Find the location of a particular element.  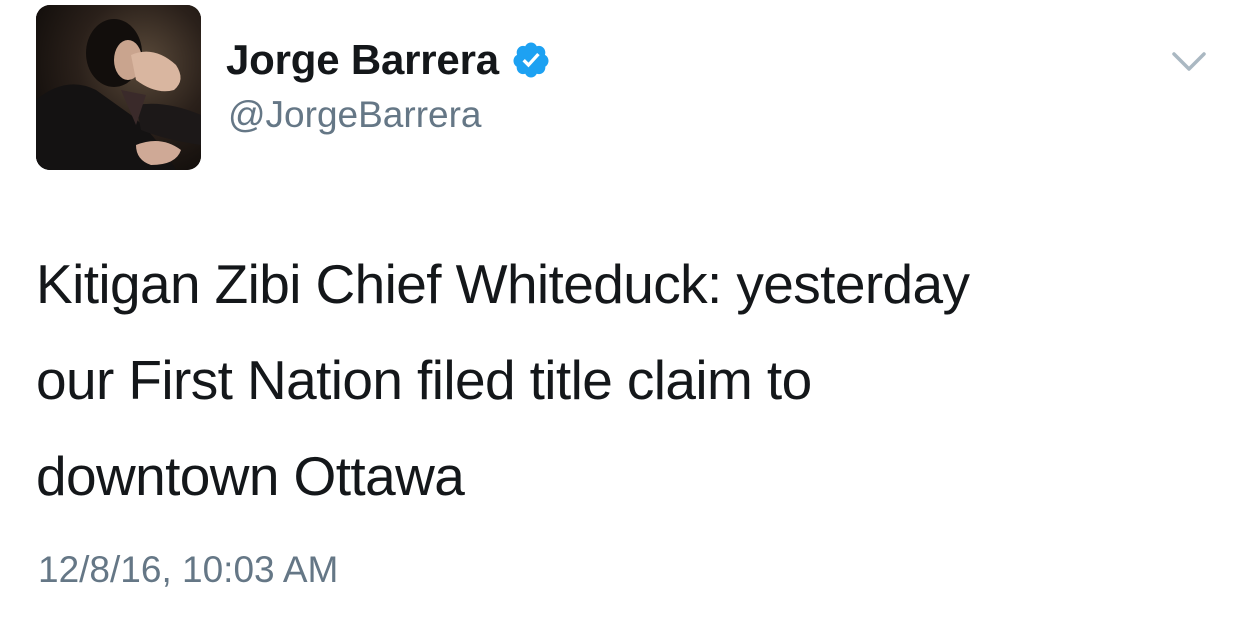

avatar-photo is located at coordinates (118, 87).